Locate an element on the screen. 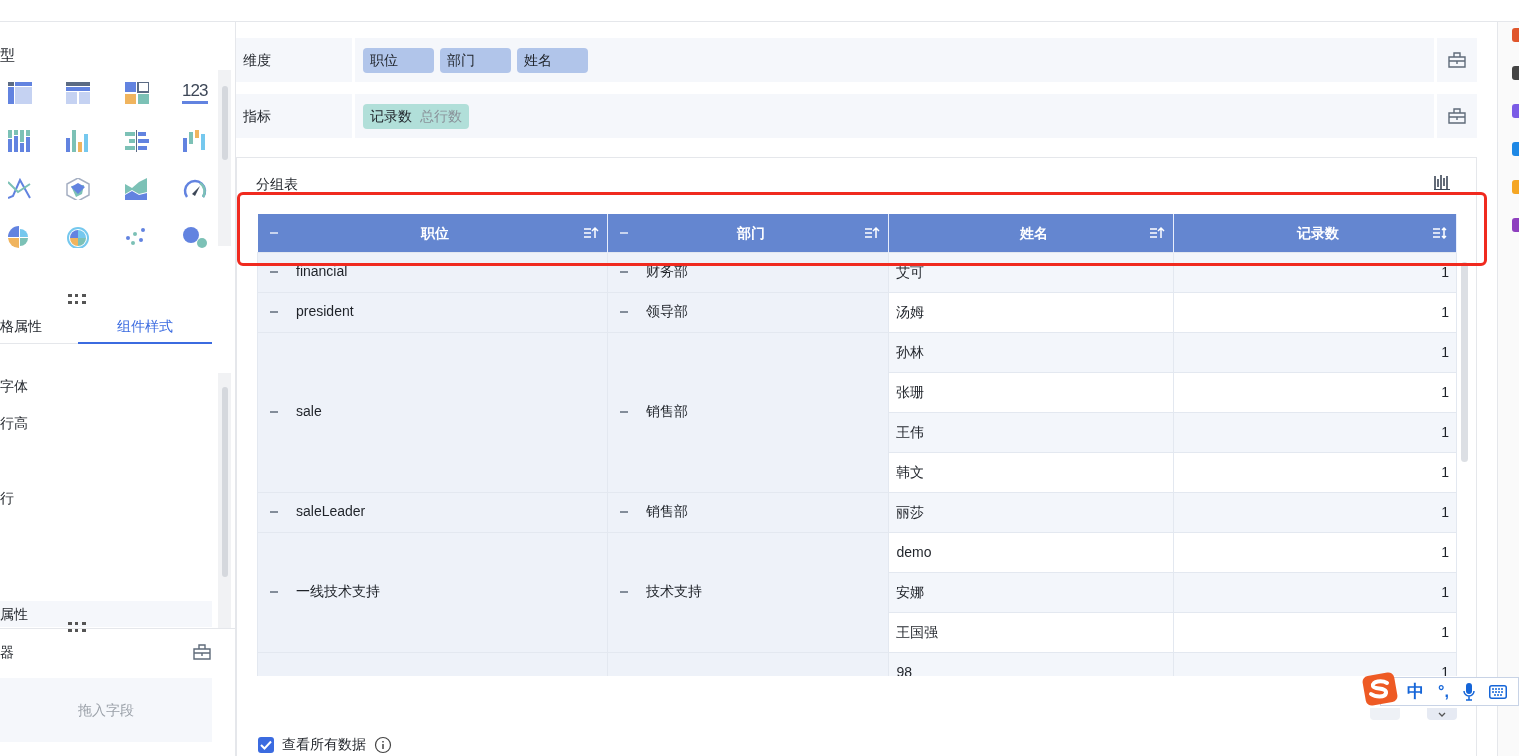  tiles-icon is located at coordinates (136, 93).